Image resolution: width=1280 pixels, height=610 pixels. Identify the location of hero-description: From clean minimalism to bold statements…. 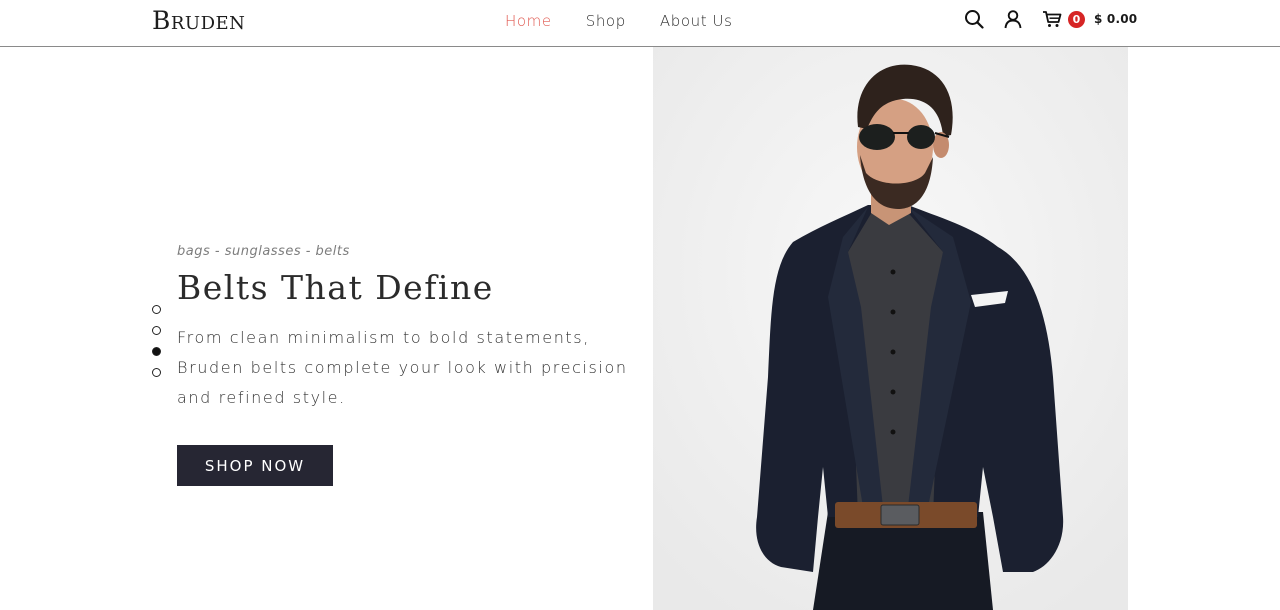
(402, 367).